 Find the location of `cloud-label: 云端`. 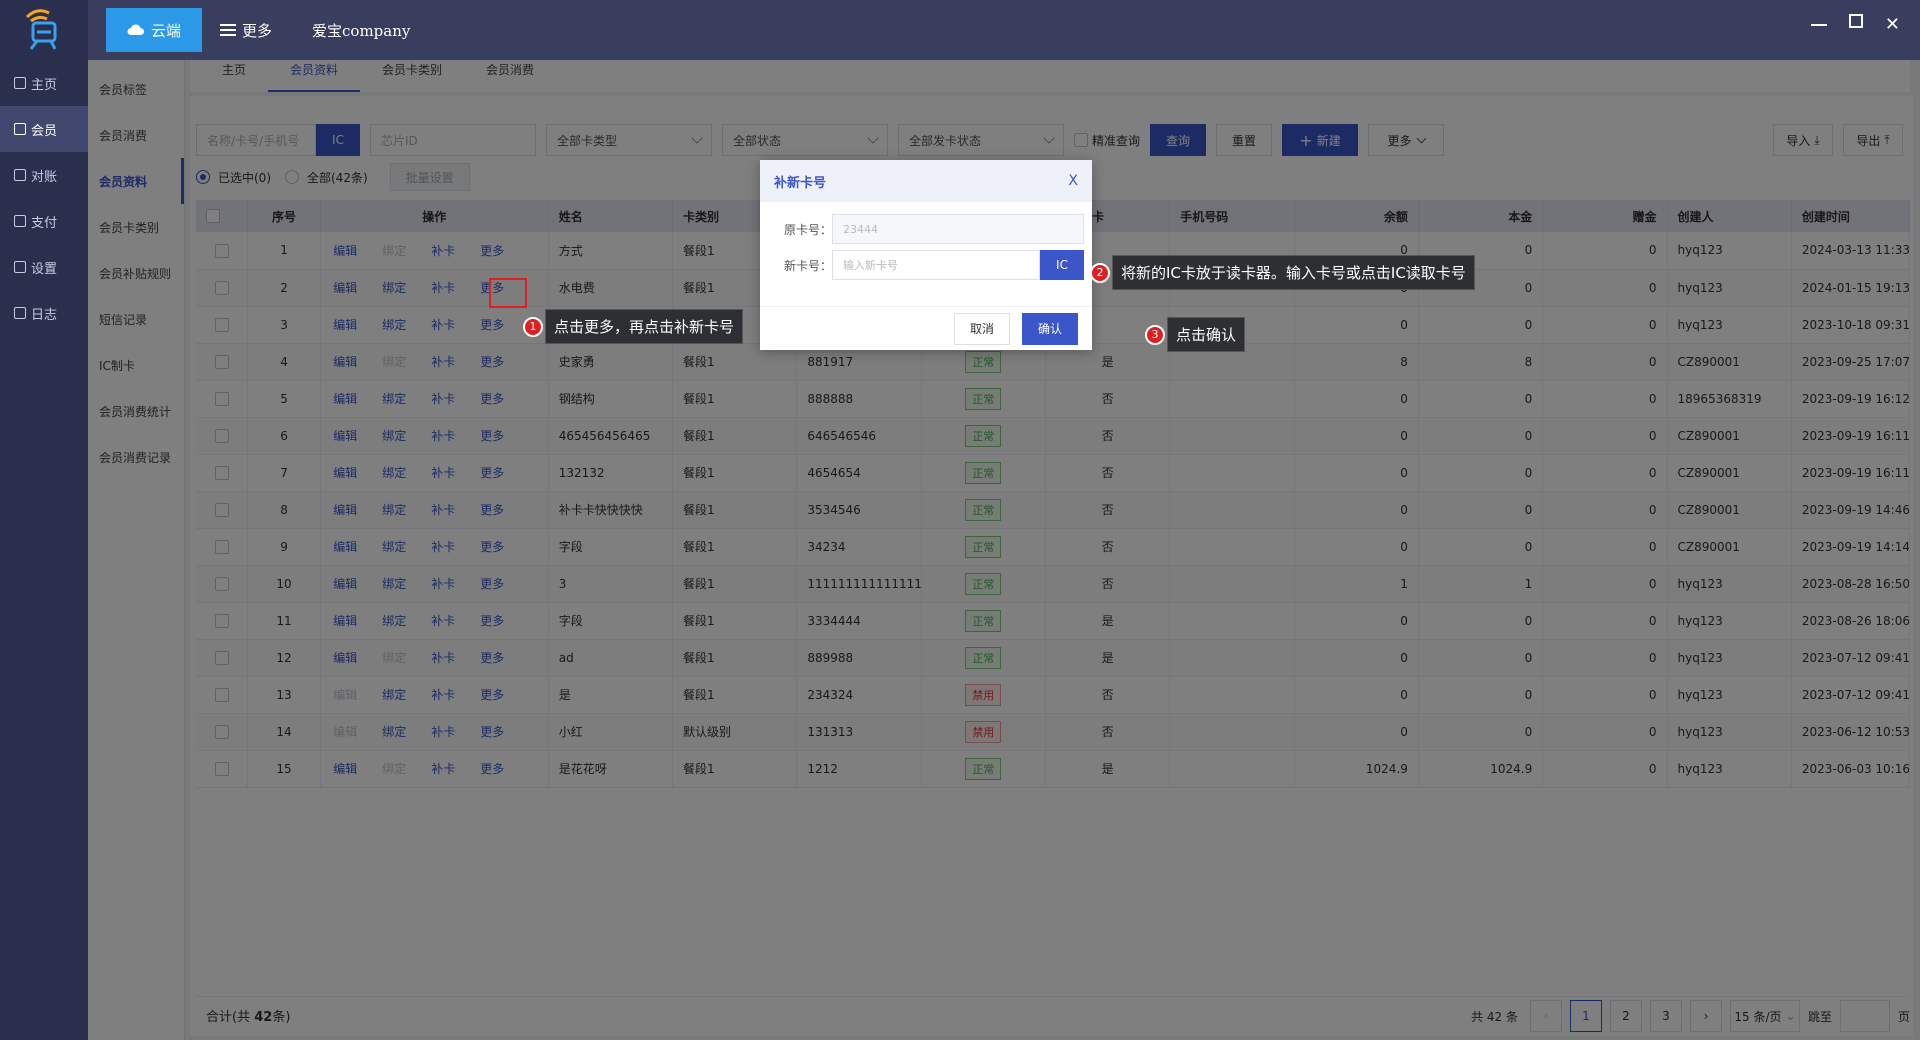

cloud-label: 云端 is located at coordinates (165, 30).